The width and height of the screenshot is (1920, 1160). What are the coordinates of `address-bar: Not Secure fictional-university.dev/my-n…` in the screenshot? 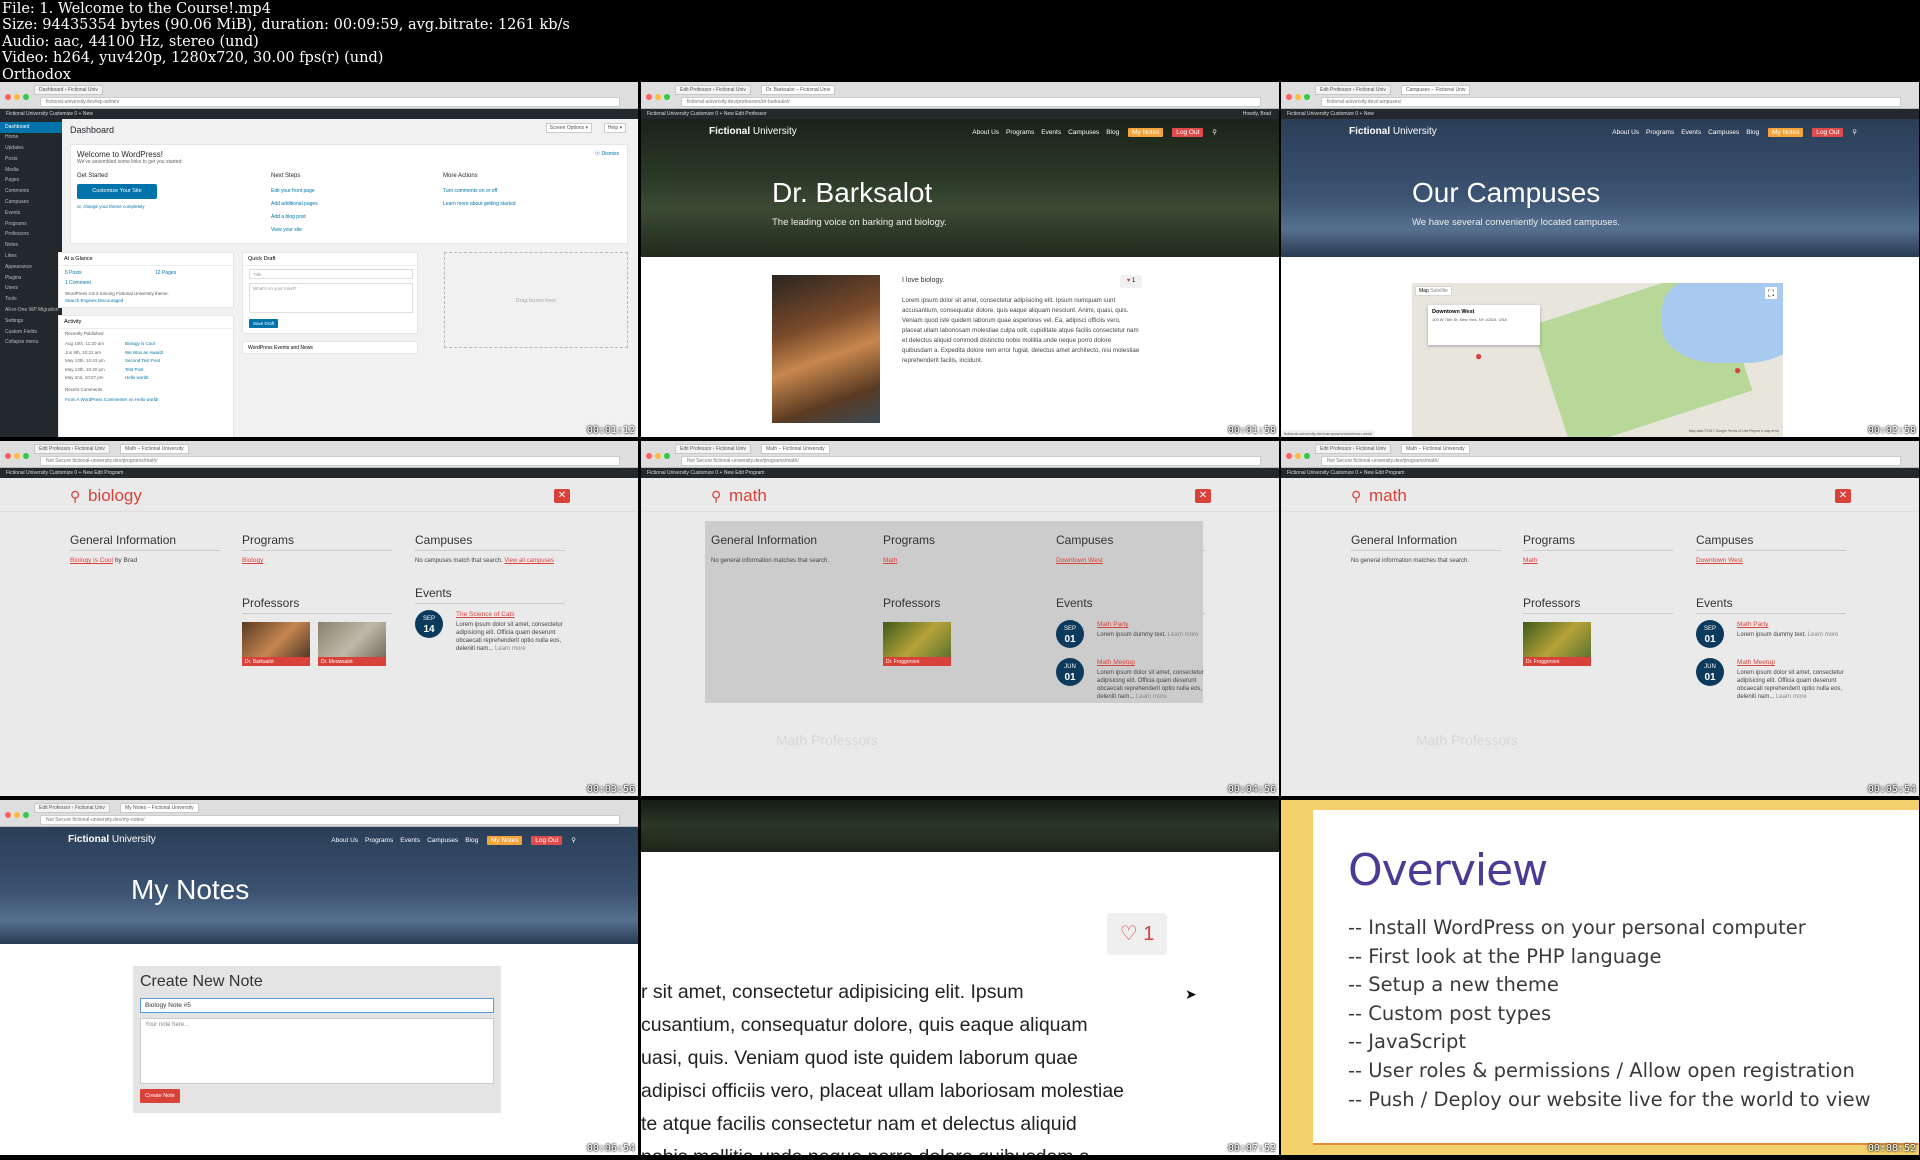 It's located at (330, 820).